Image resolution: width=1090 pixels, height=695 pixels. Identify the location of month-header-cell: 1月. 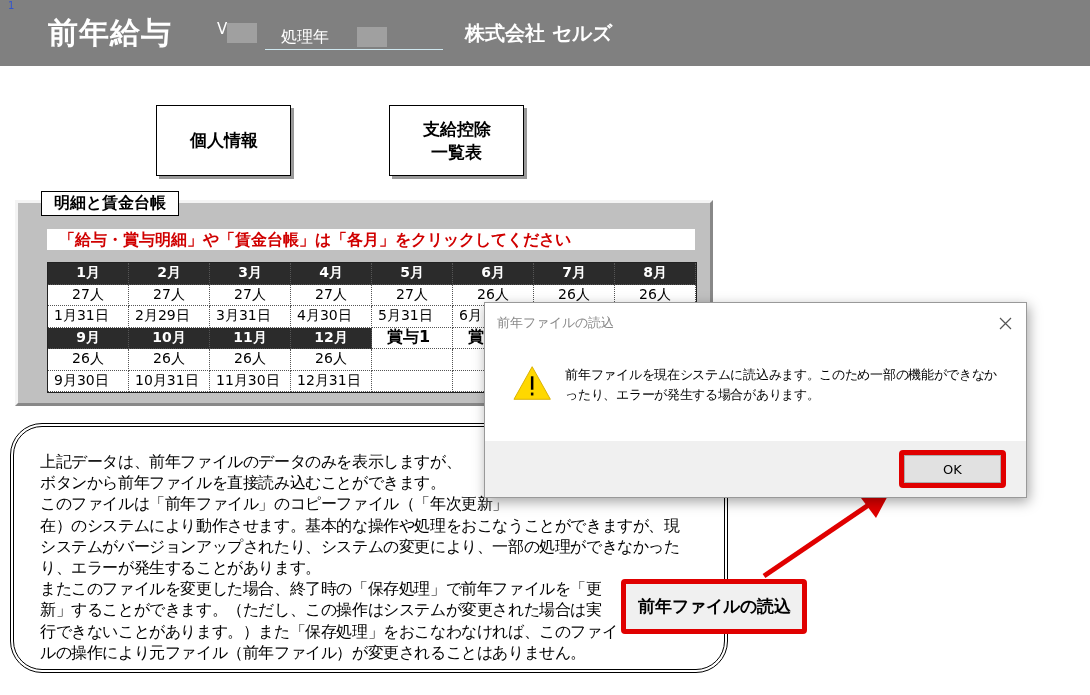
(88, 274).